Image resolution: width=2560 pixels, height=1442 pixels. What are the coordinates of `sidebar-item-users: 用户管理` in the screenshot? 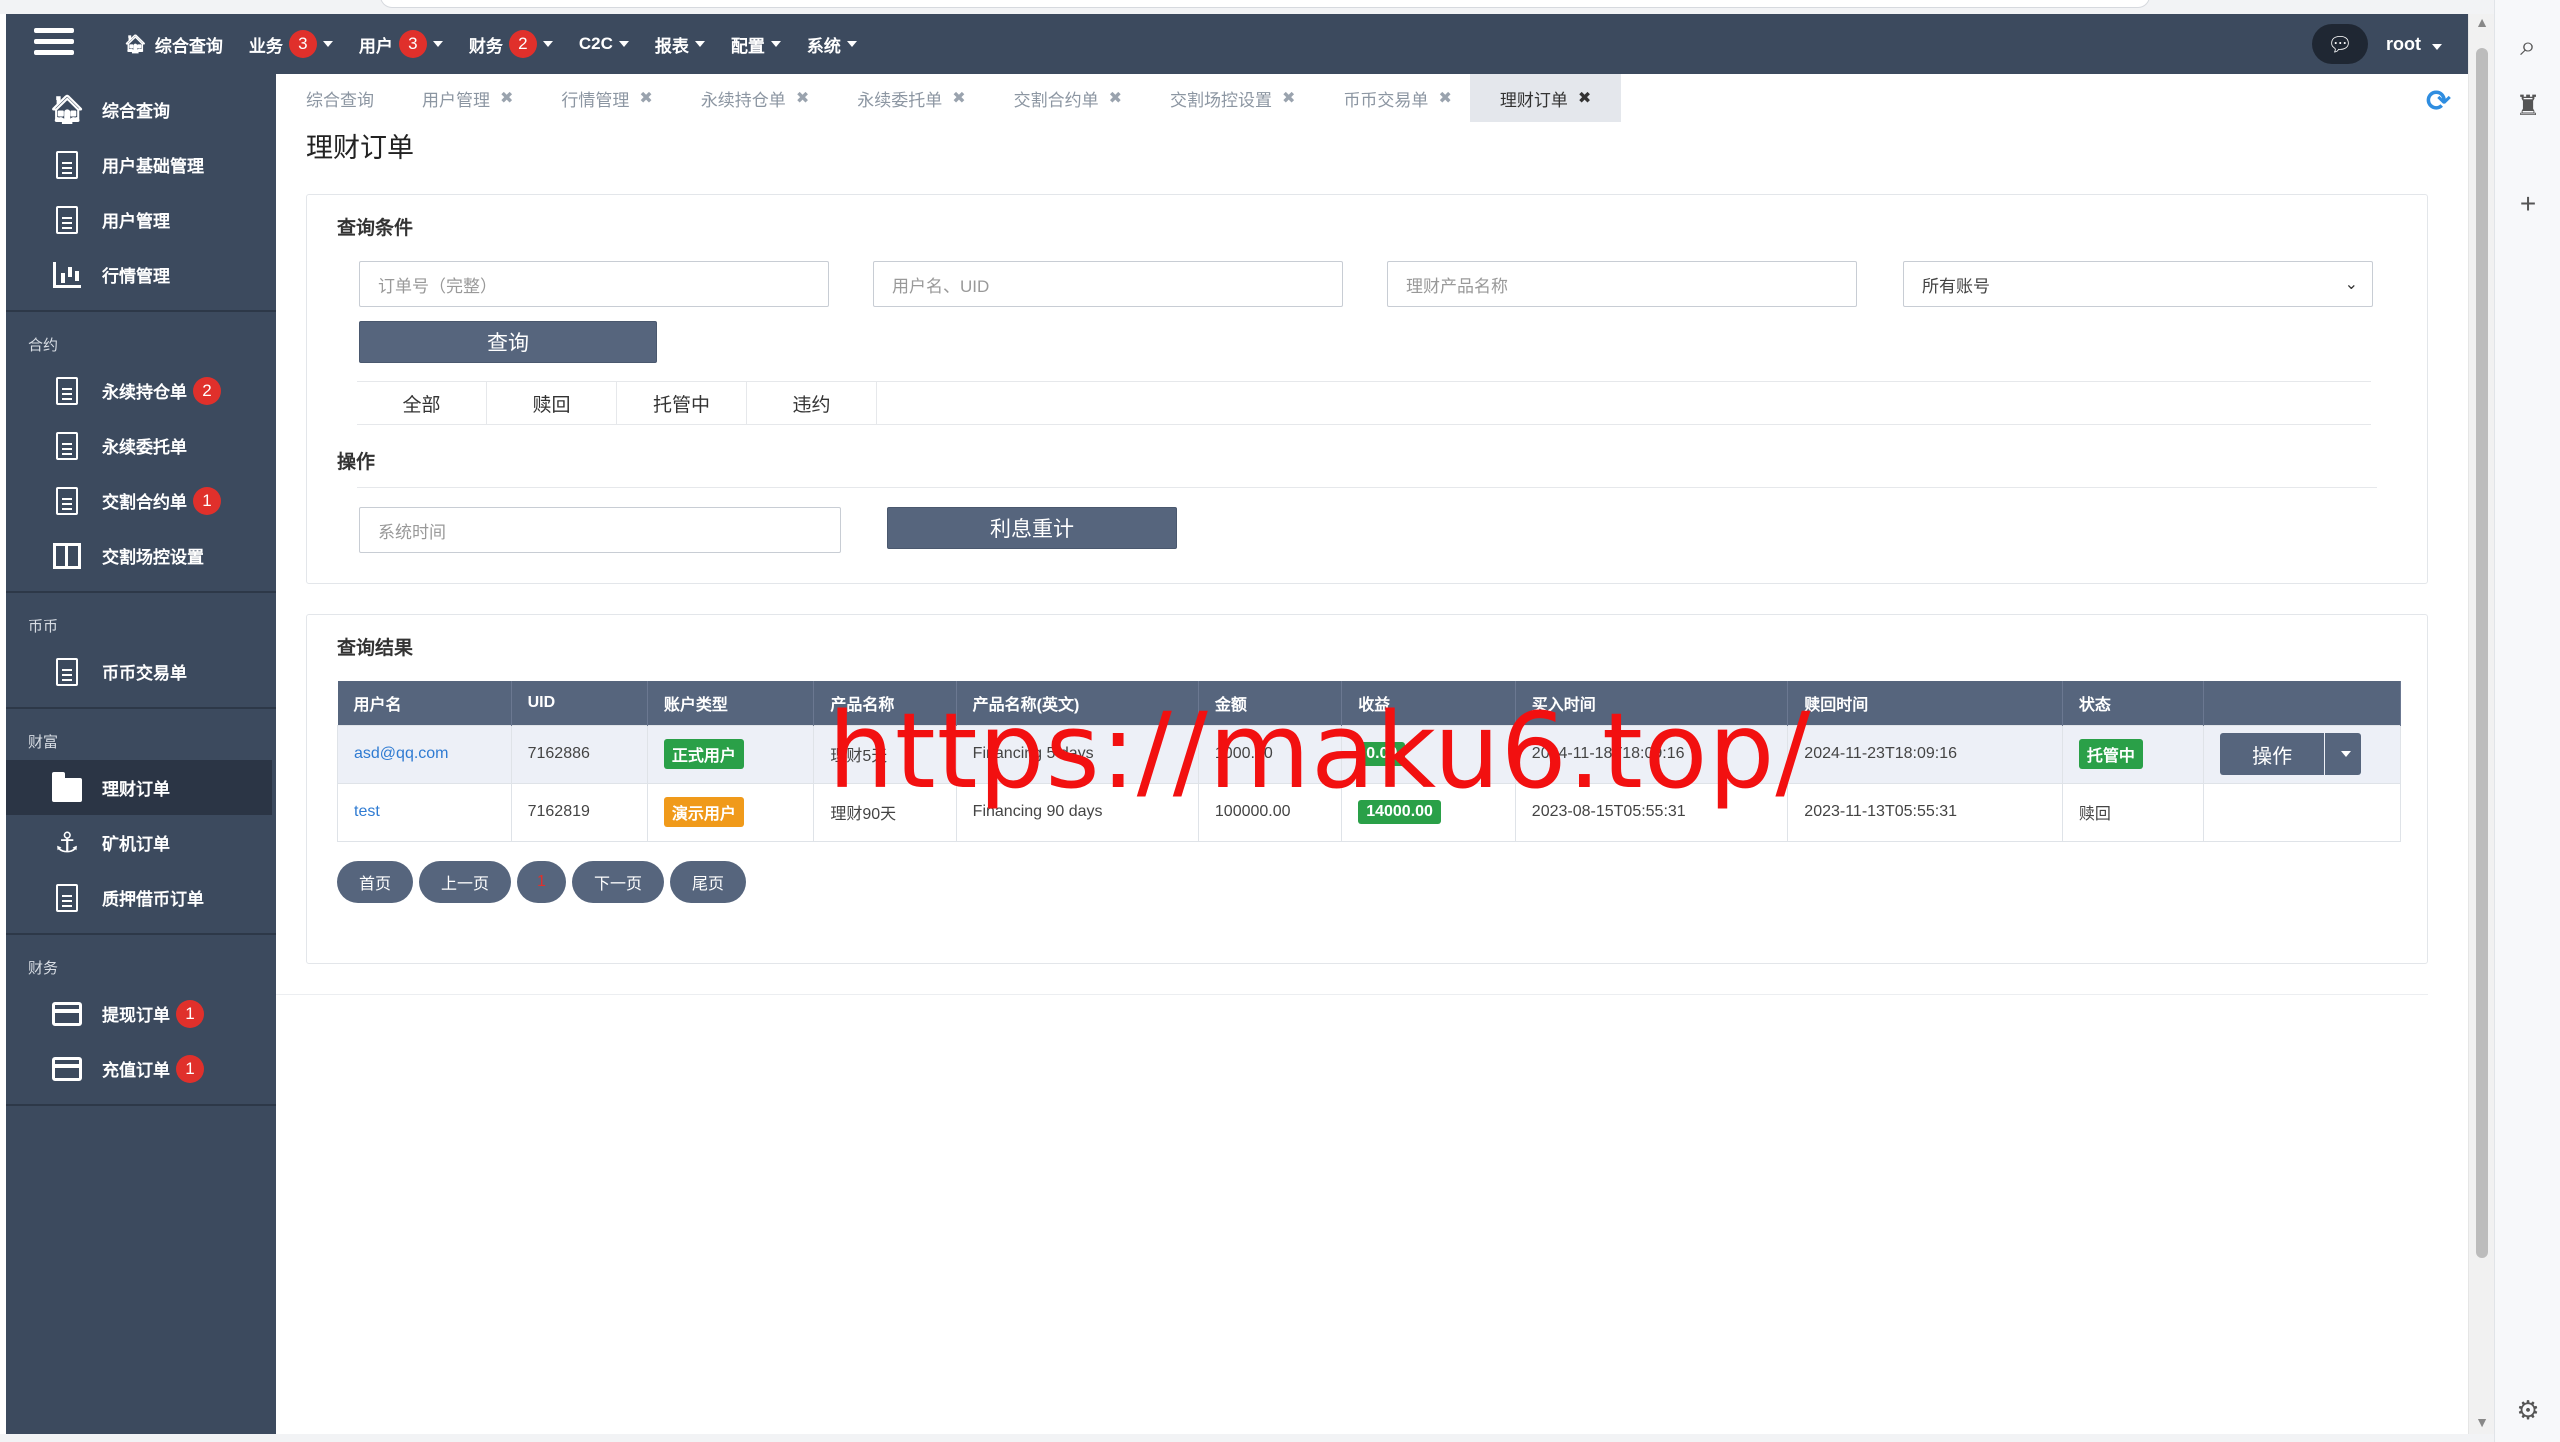 It's located at (141, 219).